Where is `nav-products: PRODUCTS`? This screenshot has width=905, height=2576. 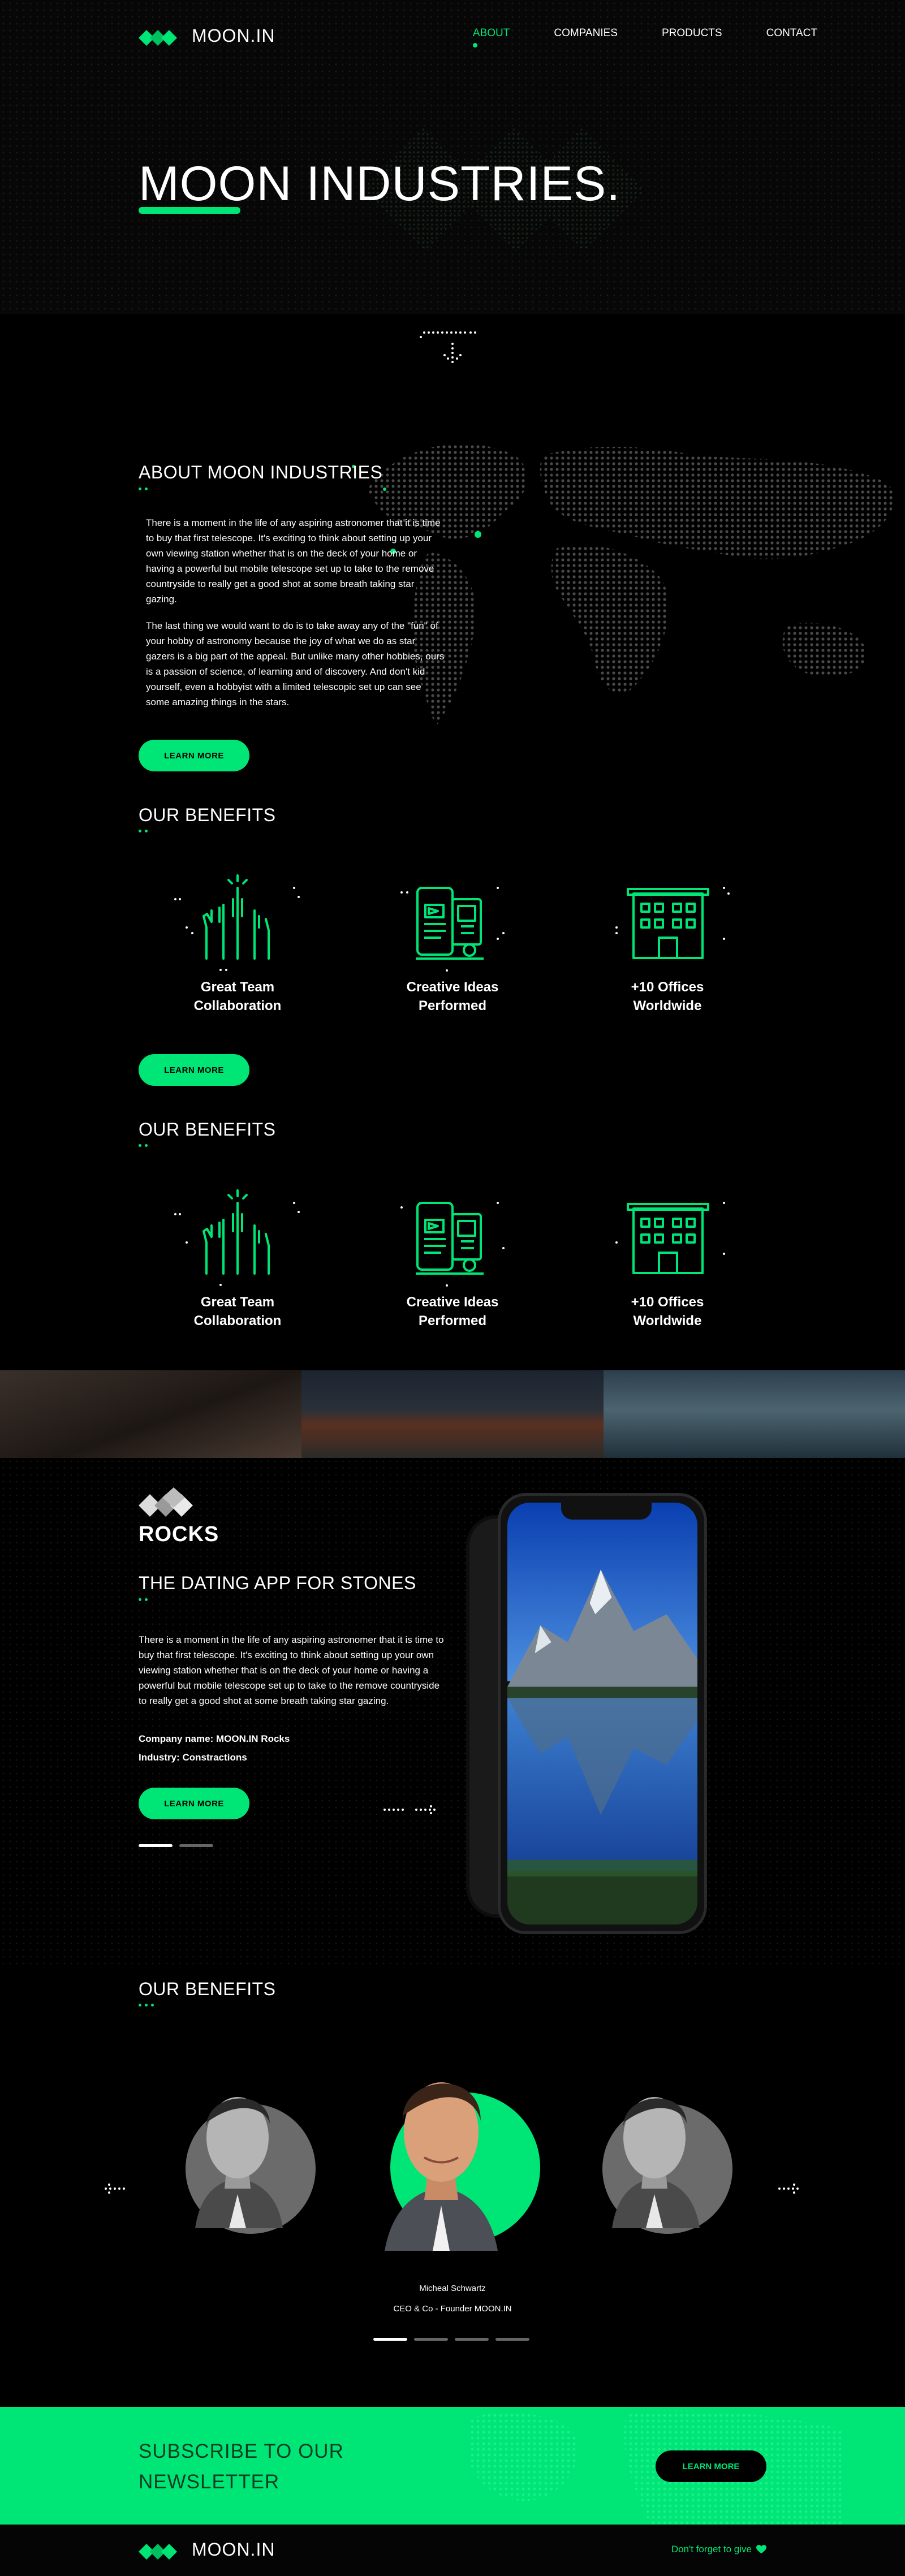
nav-products: PRODUCTS is located at coordinates (692, 33).